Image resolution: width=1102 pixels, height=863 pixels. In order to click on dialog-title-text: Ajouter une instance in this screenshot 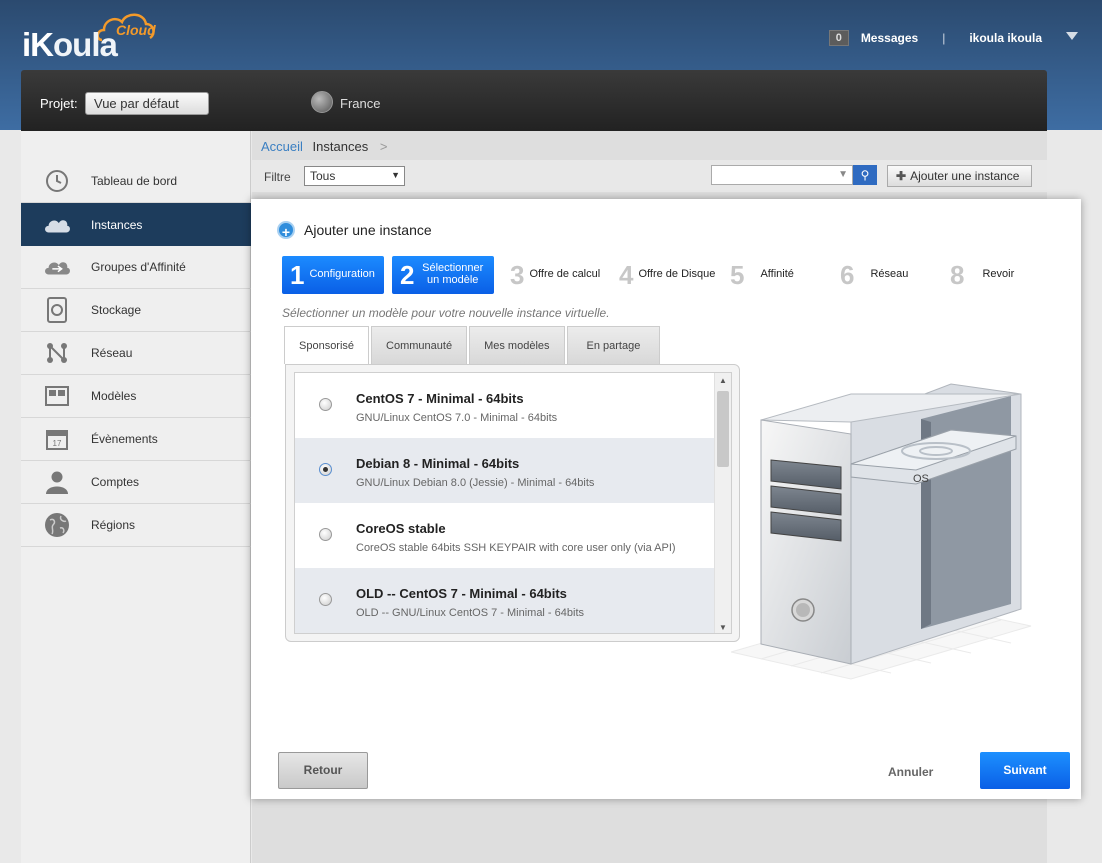, I will do `click(368, 230)`.